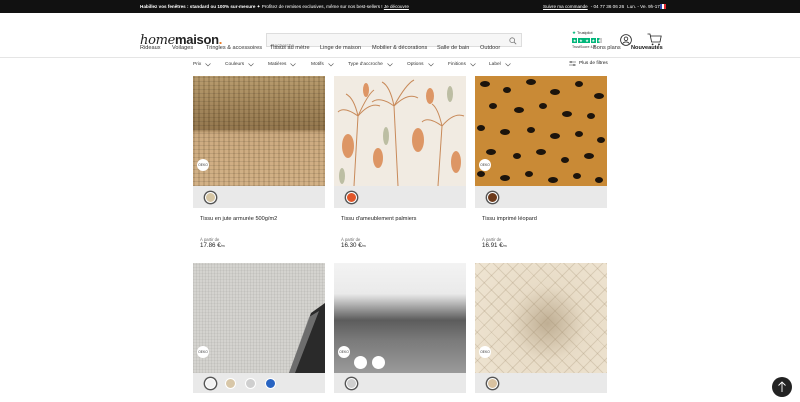  I want to click on filter-sliders-icon, so click(572, 63).